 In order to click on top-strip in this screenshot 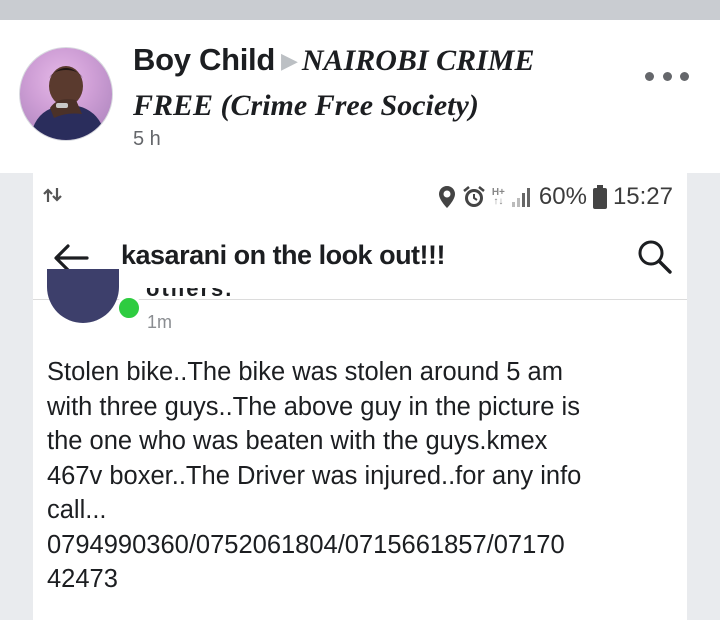, I will do `click(360, 10)`.